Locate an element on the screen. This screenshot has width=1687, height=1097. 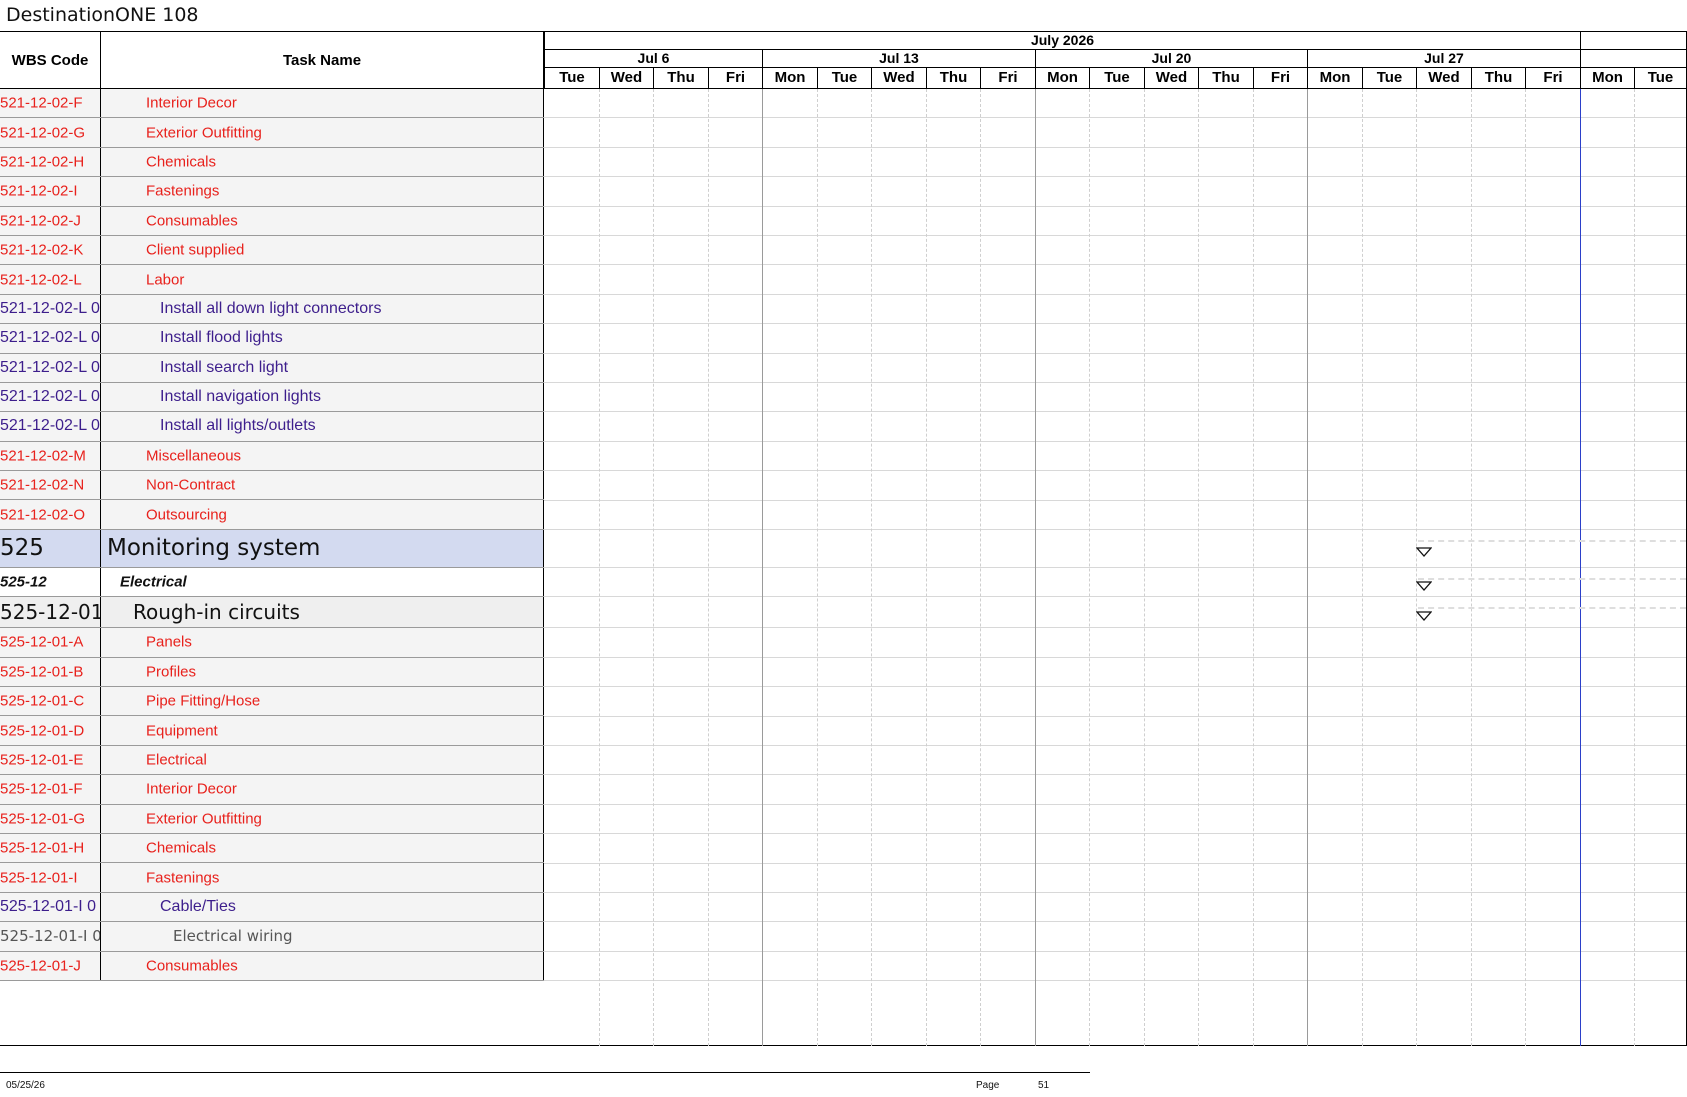
task-row: 521-12-02-L 0 Install all lights/outlets is located at coordinates (272, 427).